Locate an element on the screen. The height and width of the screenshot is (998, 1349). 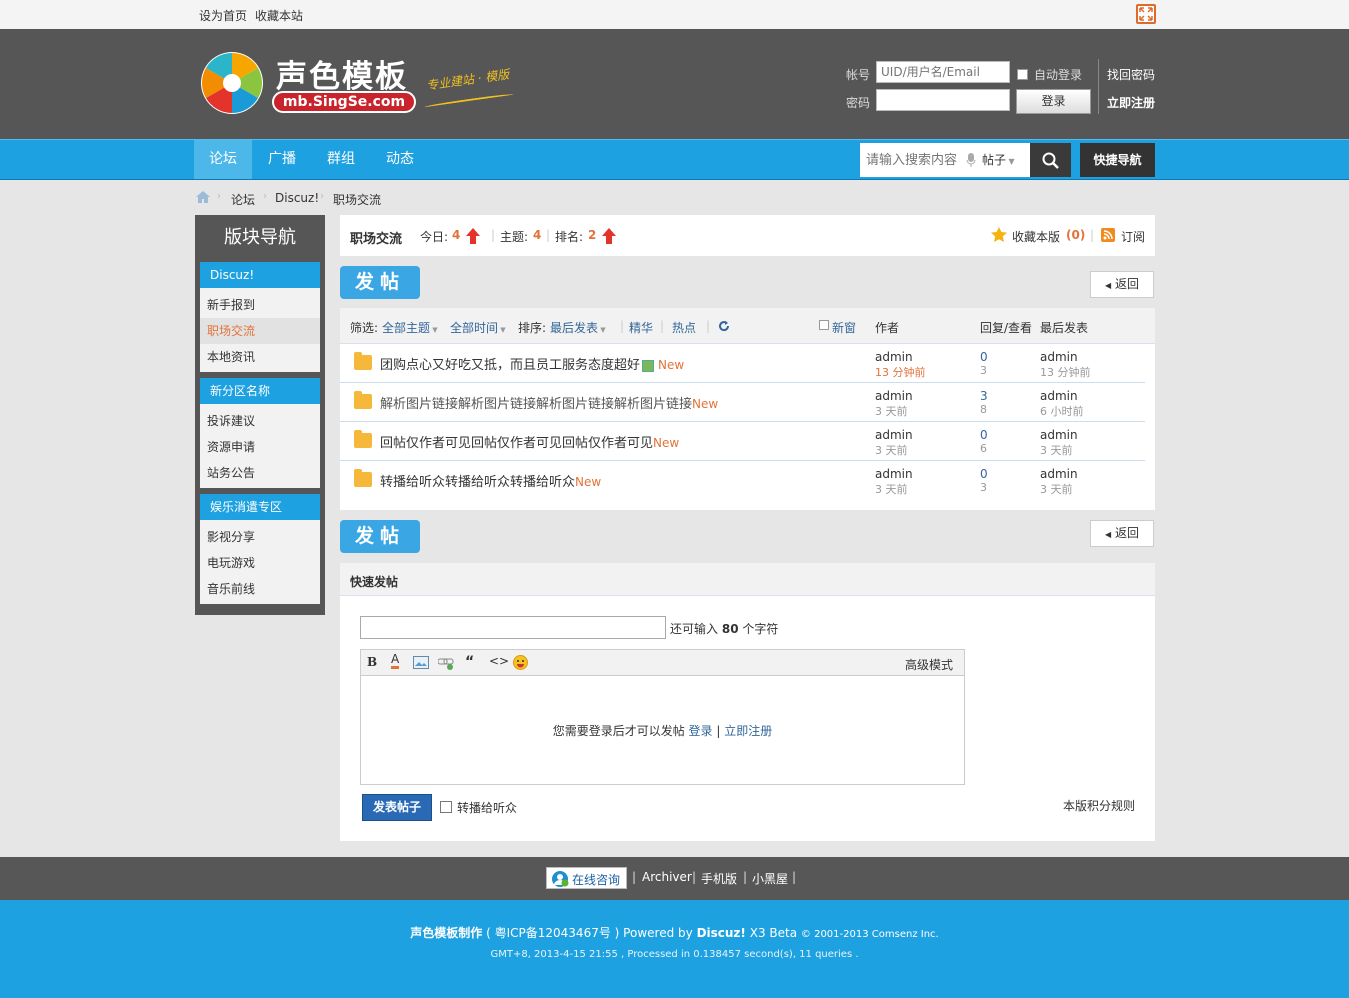
notice-login-link: 登录 is located at coordinates (701, 731).